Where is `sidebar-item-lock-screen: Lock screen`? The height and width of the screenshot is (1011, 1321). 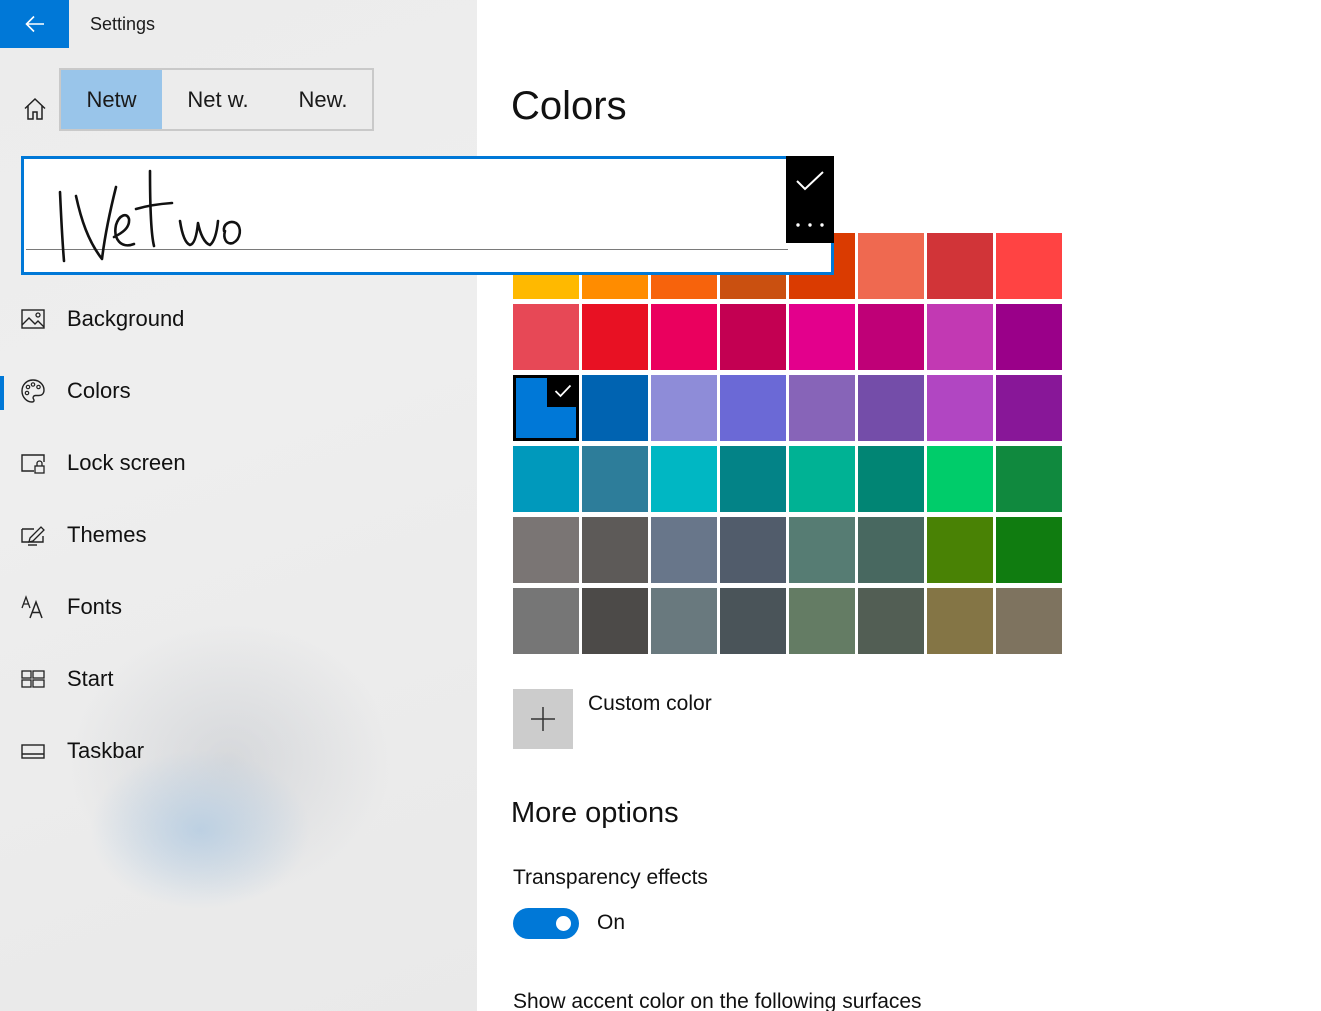
sidebar-item-lock-screen: Lock screen is located at coordinates (238, 463).